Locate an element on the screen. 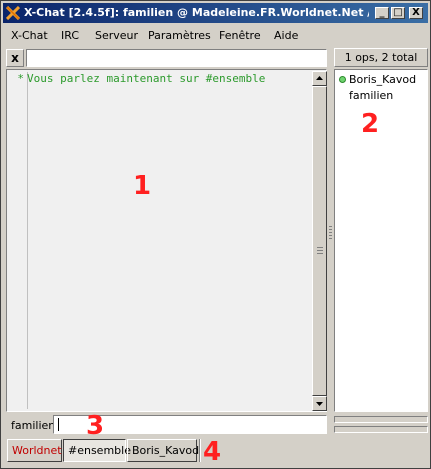  annotation-3: 3 is located at coordinates (95, 426).